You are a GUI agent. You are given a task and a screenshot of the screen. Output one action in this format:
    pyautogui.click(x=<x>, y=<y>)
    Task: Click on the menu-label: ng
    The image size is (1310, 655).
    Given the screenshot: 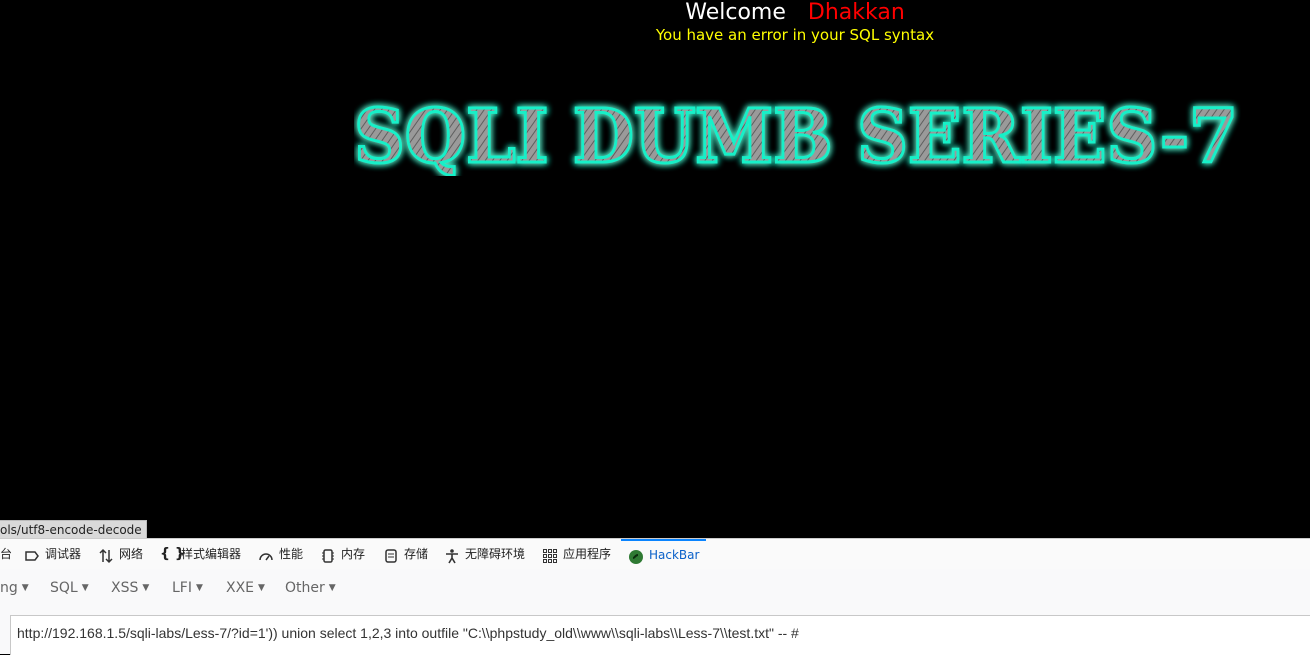 What is the action you would take?
    pyautogui.click(x=9, y=588)
    